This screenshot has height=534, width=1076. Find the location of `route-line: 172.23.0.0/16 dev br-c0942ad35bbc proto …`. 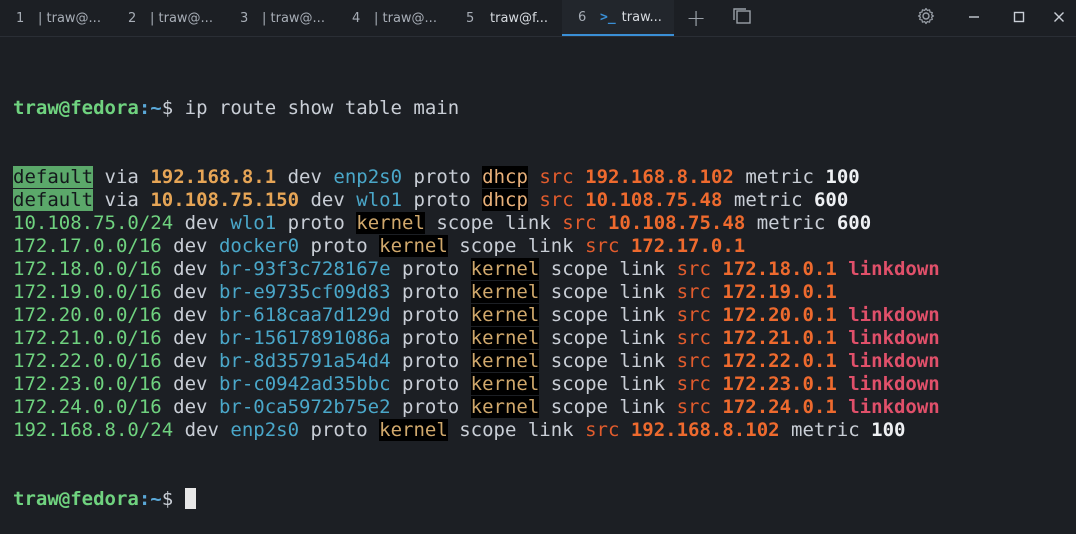

route-line: 172.23.0.0/16 dev br-c0942ad35bbc proto … is located at coordinates (543, 384).